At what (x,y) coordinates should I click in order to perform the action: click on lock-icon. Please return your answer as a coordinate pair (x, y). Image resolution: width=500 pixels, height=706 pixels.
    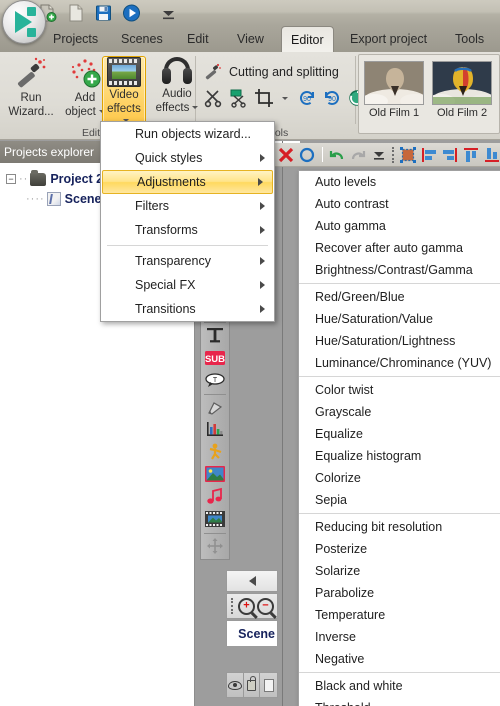
    Looking at the image, I should click on (252, 685).